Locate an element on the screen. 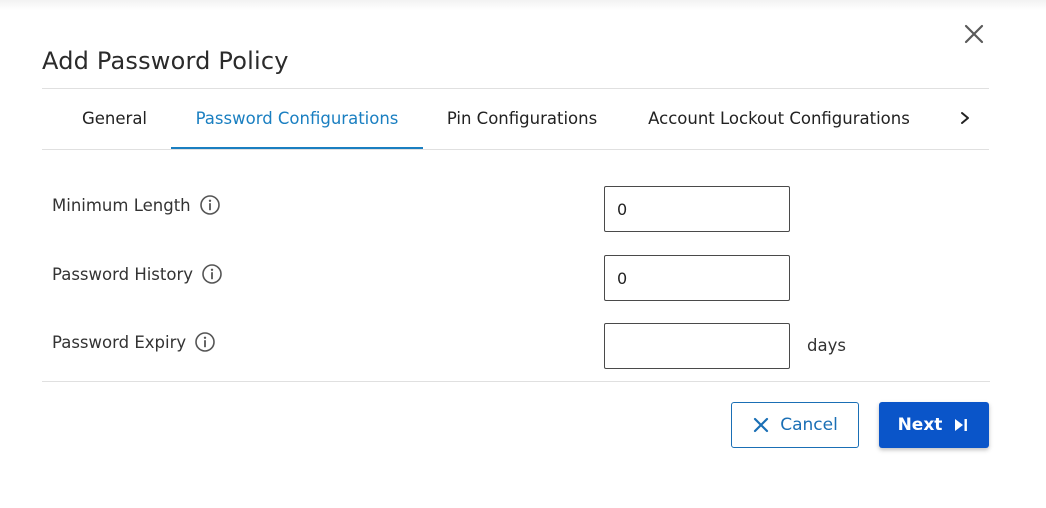 The height and width of the screenshot is (508, 1046). chevron-right-icon is located at coordinates (965, 118).